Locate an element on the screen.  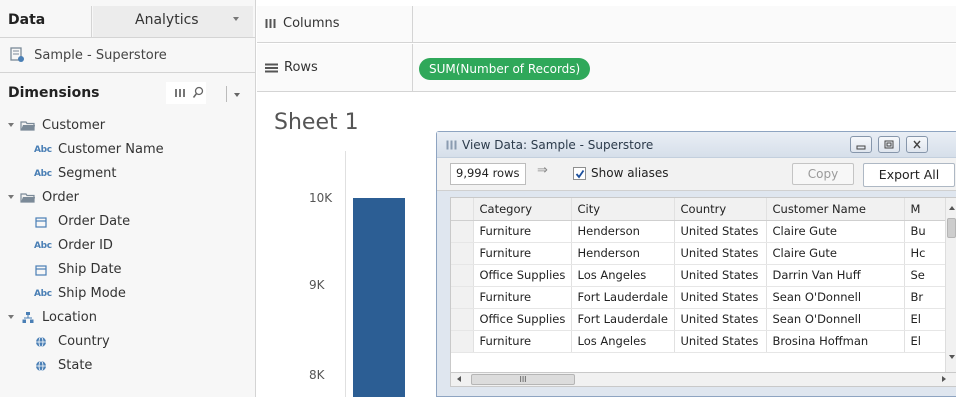
show-aliases-checkbox is located at coordinates (579, 173).